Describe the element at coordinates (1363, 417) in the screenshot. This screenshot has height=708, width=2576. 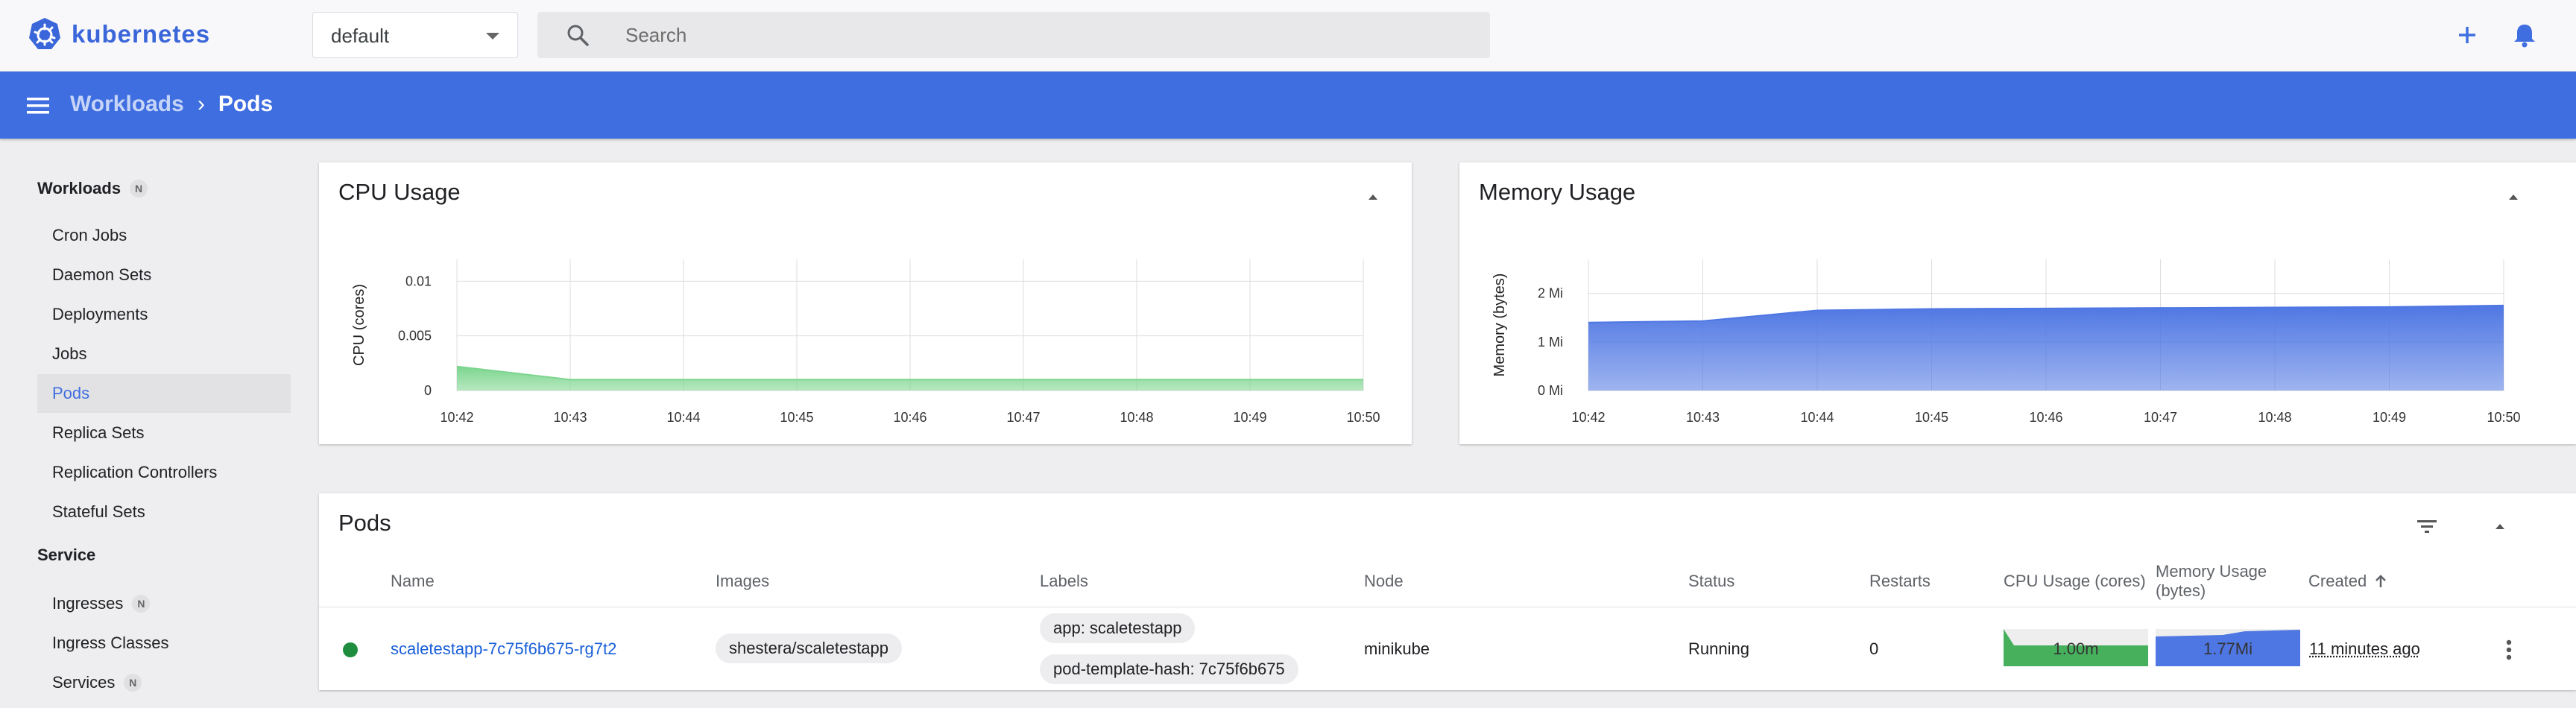
I see `cpu-x-tick-label: 10:50` at that location.